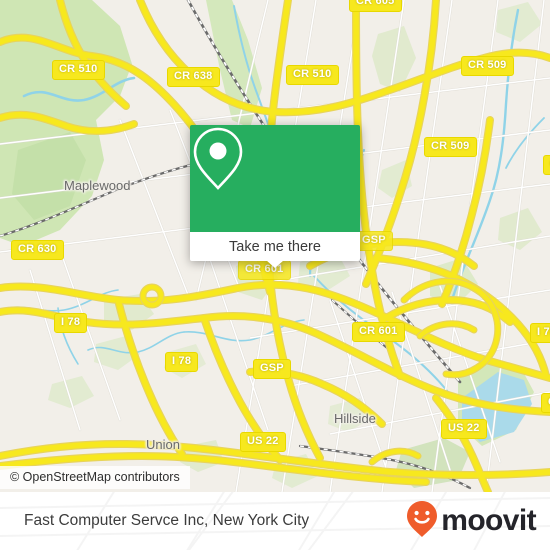  I want to click on moovit-smiley-pin-icon, so click(422, 521).